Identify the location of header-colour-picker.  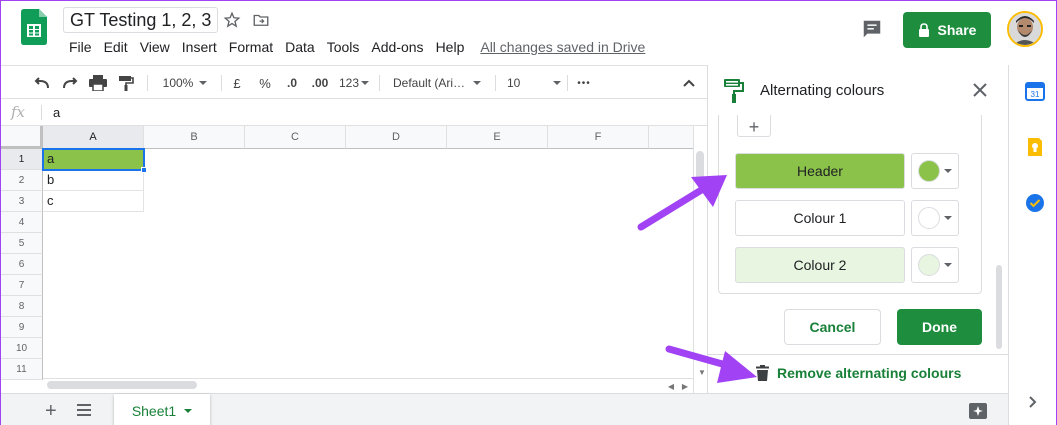
(935, 171).